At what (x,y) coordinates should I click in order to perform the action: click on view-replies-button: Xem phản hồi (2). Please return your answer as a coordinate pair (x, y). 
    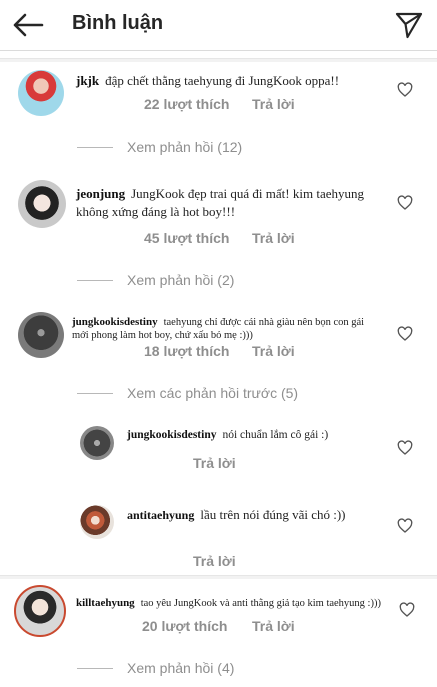
    Looking at the image, I should click on (180, 280).